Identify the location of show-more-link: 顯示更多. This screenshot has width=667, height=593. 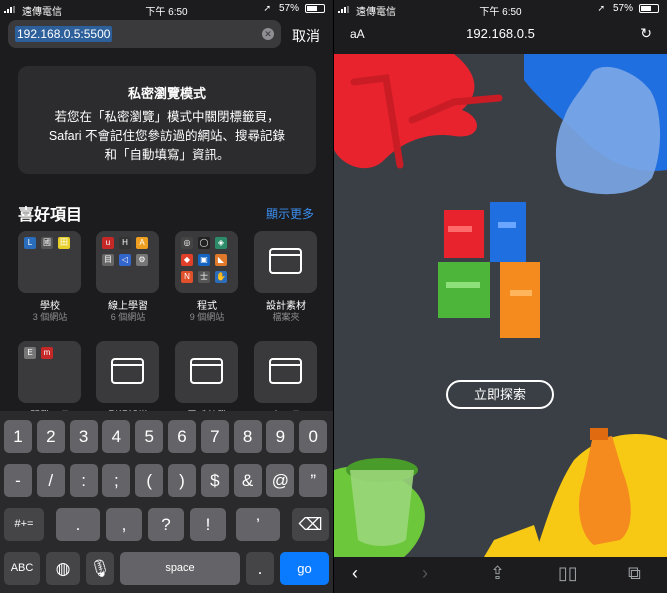
(290, 213).